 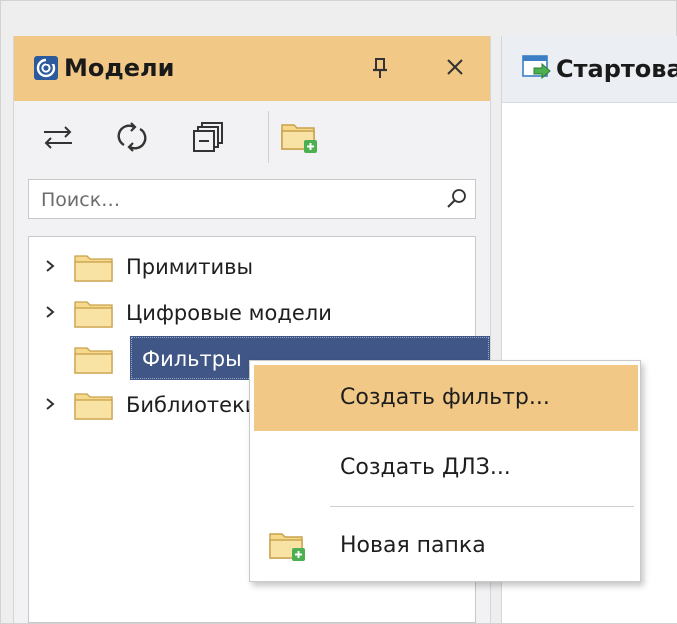 I want to click on close-icon, so click(x=455, y=67).